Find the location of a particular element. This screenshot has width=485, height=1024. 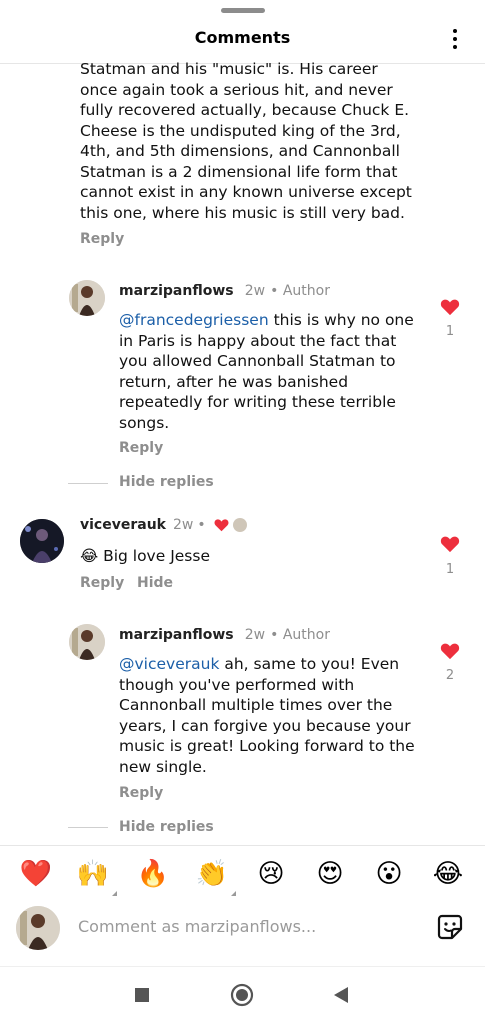

comment-line: years, I can forgive you because your is located at coordinates (265, 725).